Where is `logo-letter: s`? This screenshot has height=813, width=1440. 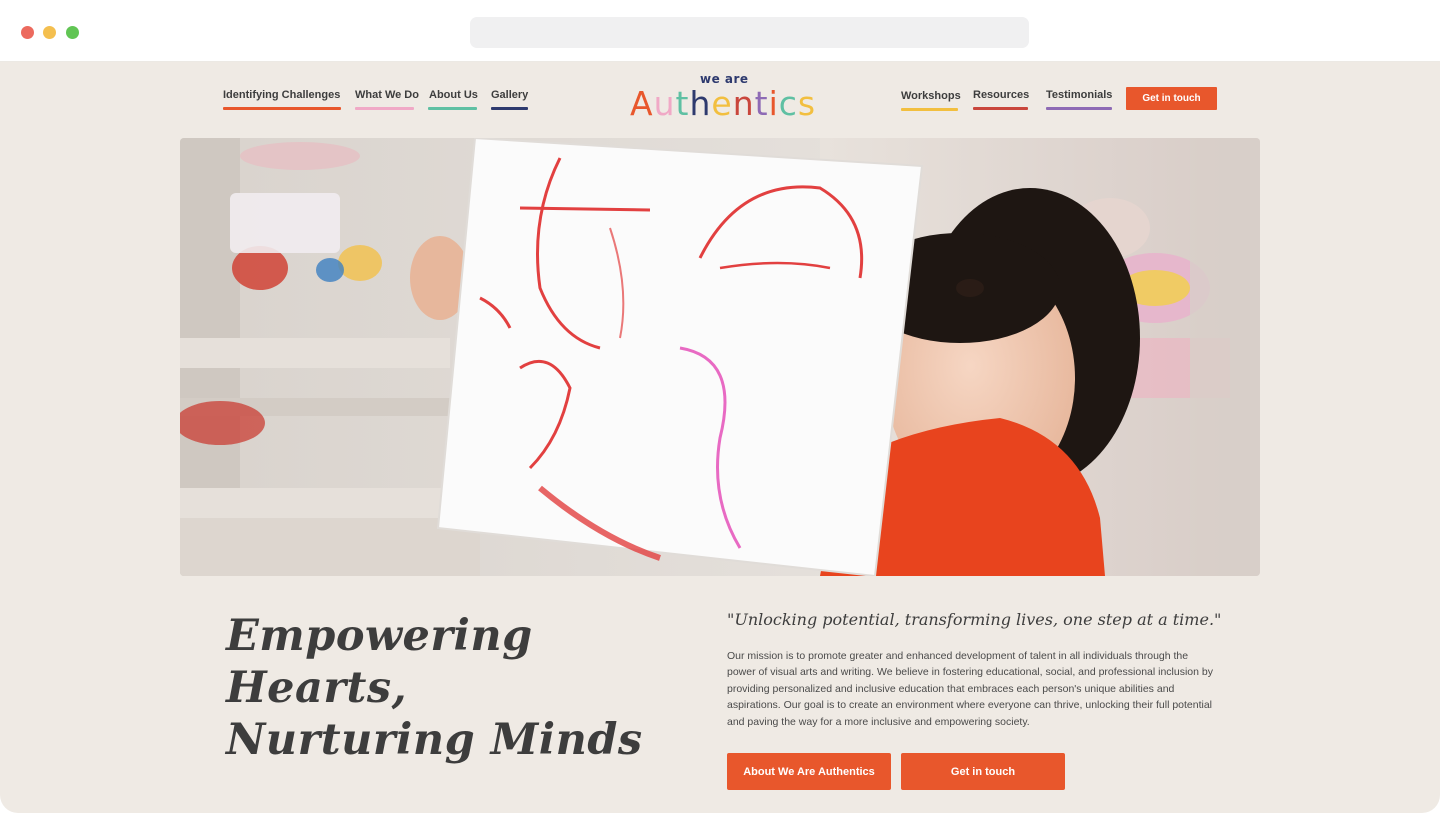
logo-letter: s is located at coordinates (807, 103).